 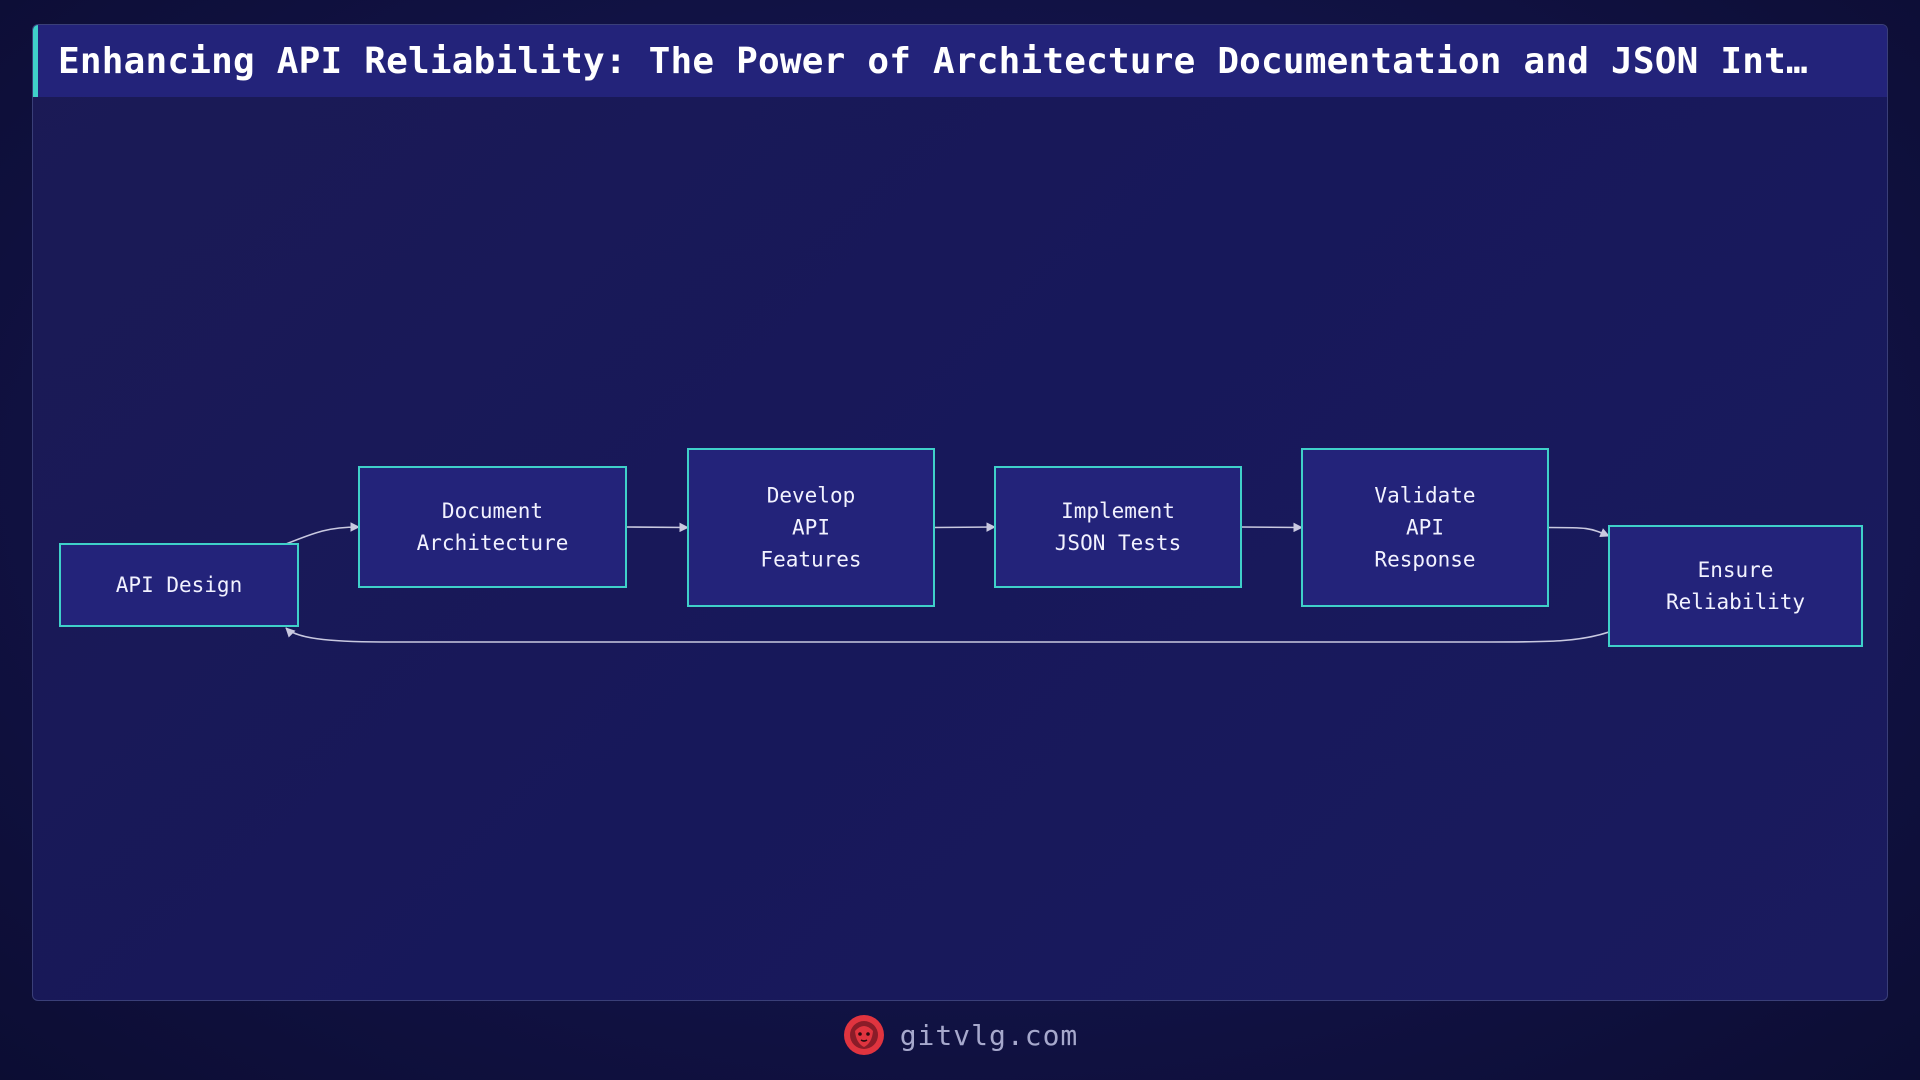 I want to click on edge-api-design-to-document-architecture, so click(x=322, y=533).